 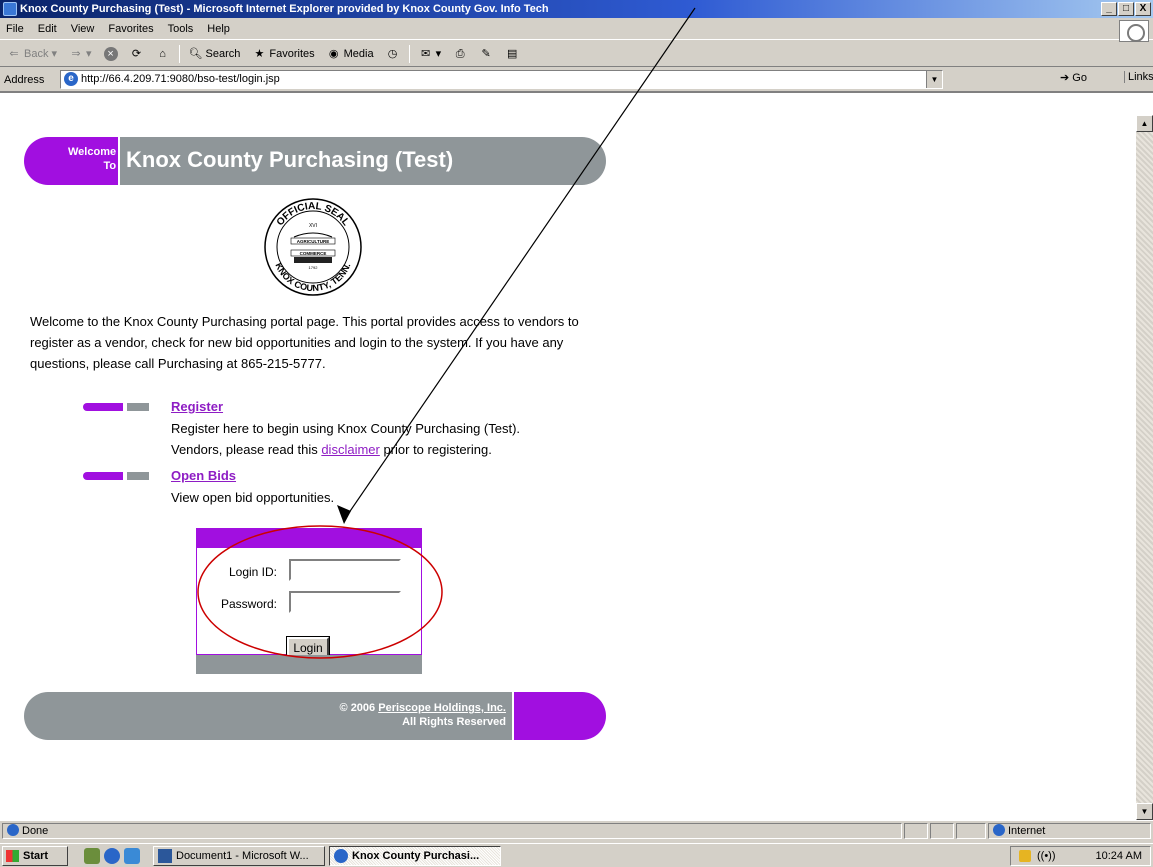 I want to click on disclaimer-link: disclaimer, so click(x=350, y=449).